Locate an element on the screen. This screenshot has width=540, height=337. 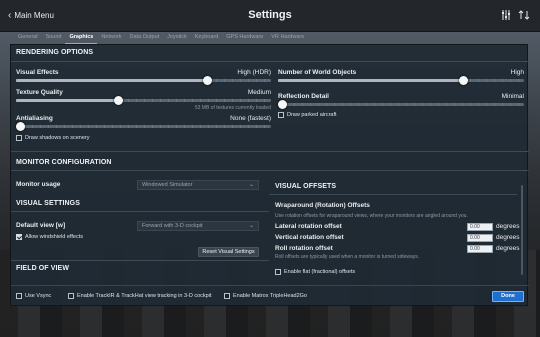
texture-memory-note: 53 MB of textures currently loaded is located at coordinates (232, 108).